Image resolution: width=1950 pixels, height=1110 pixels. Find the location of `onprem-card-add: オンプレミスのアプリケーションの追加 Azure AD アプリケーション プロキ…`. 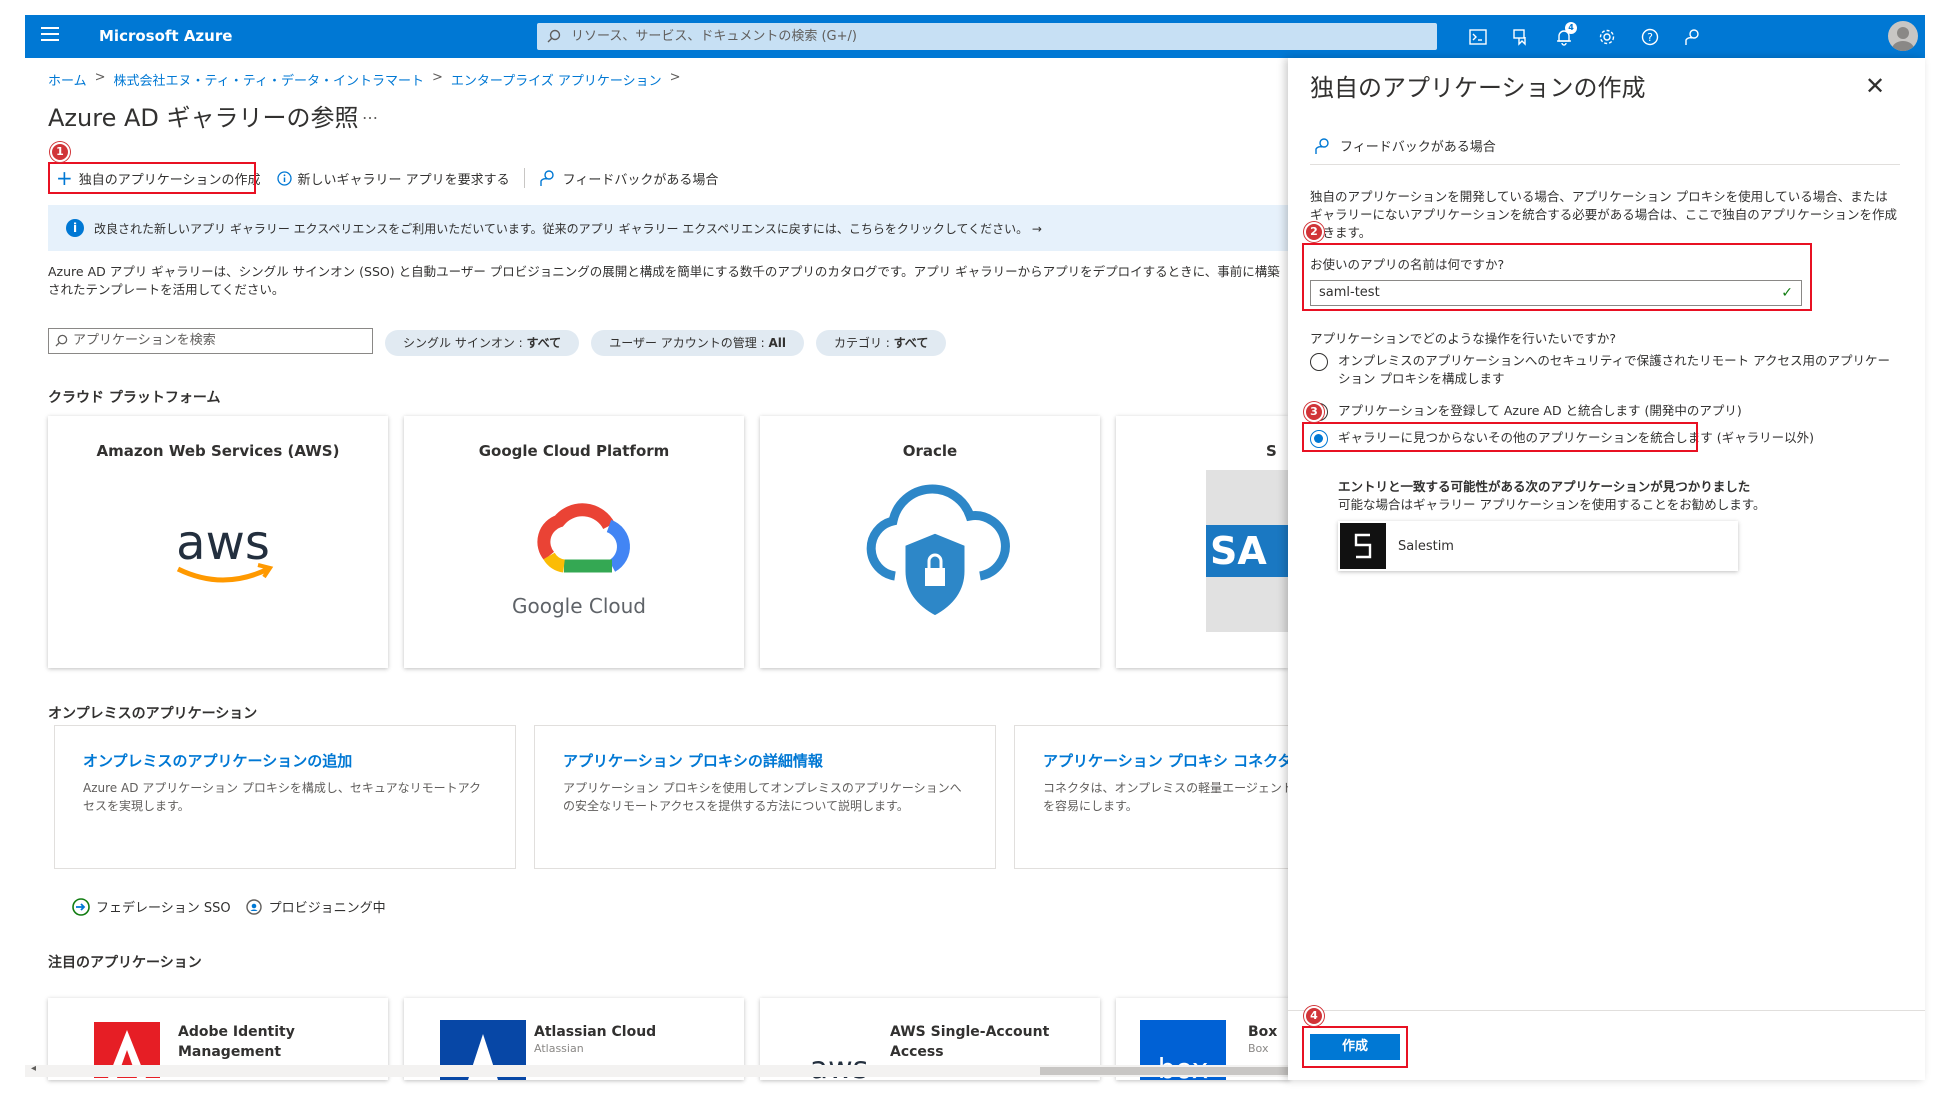

onprem-card-add: オンプレミスのアプリケーションの追加 Azure AD アプリケーション プロキ… is located at coordinates (285, 797).